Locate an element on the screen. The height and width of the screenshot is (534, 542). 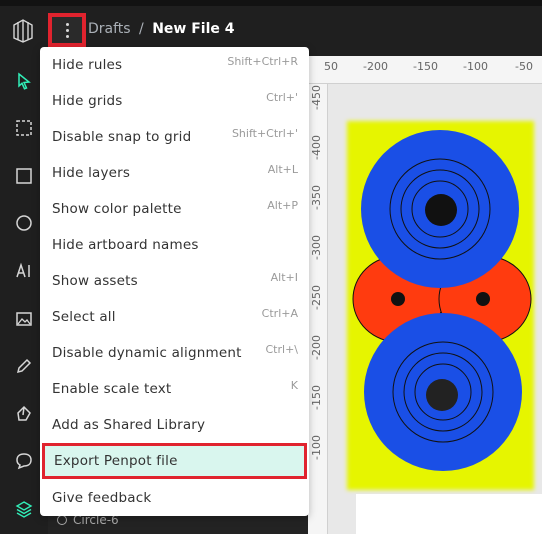
menu-item-add-shared-library: Add as Shared Library is located at coordinates (174, 425).